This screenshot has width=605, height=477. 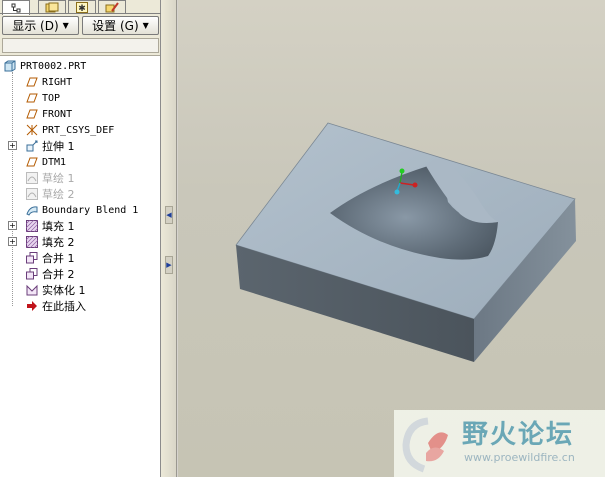 I want to click on tree-item-csys: PRT_CSYS_DEF, so click(x=80, y=130).